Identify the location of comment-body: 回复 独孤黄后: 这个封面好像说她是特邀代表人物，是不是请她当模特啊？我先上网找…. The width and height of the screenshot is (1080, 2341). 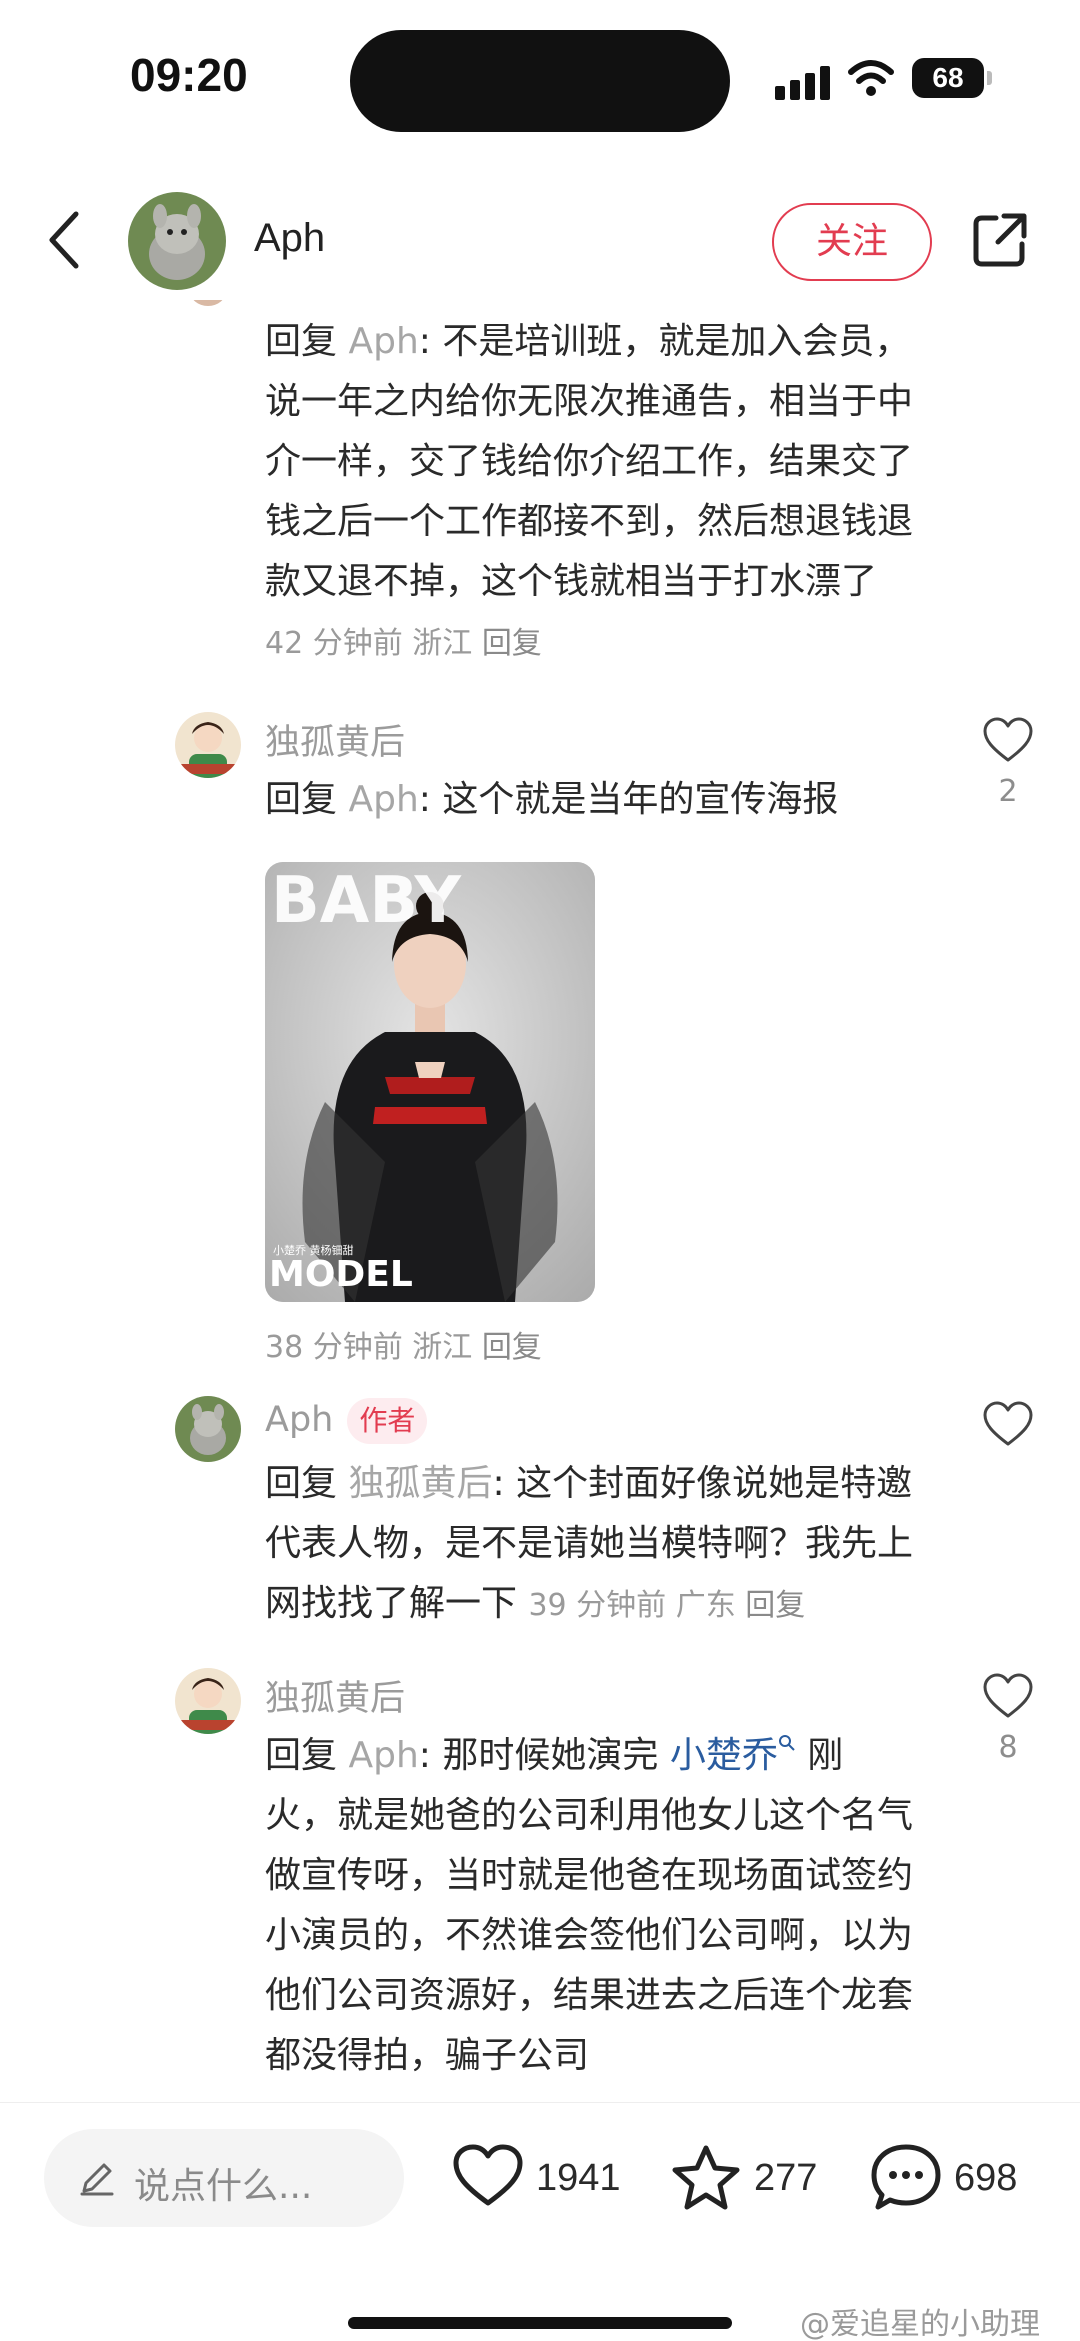
(590, 1545).